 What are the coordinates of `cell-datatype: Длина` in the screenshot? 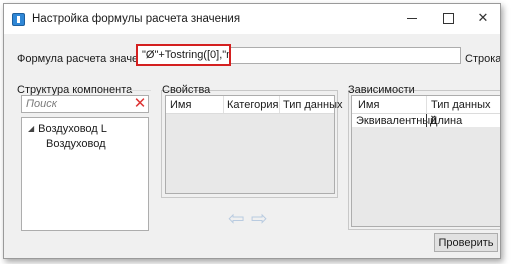 It's located at (446, 121).